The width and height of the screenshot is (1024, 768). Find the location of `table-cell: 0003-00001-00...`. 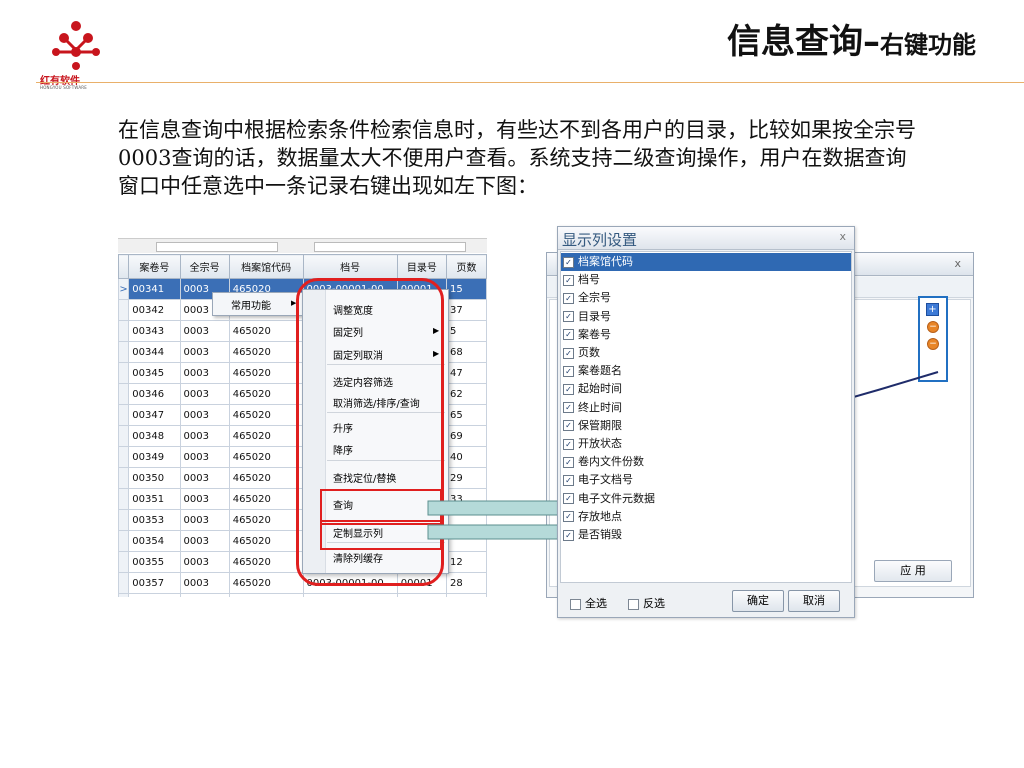

table-cell: 0003-00001-00... is located at coordinates (350, 595).